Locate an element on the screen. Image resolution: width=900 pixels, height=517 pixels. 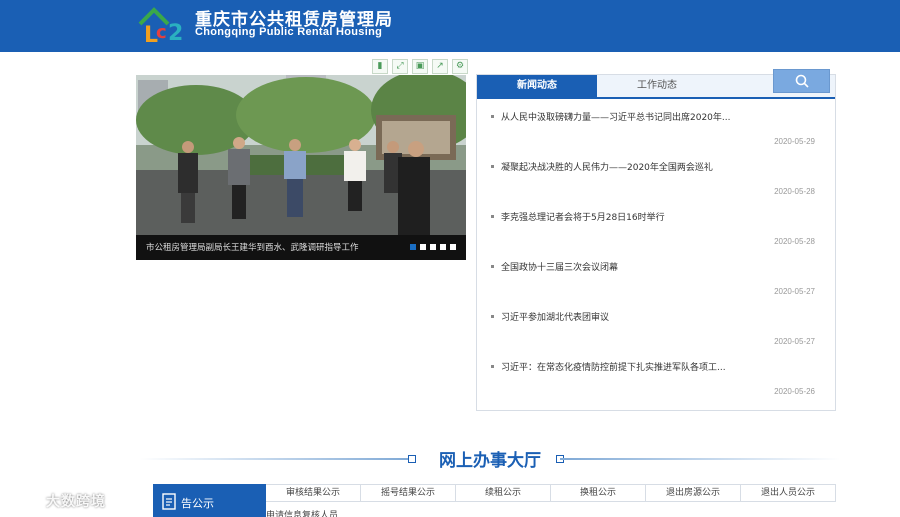
tab-work-news: 工作动态 is located at coordinates (657, 86).